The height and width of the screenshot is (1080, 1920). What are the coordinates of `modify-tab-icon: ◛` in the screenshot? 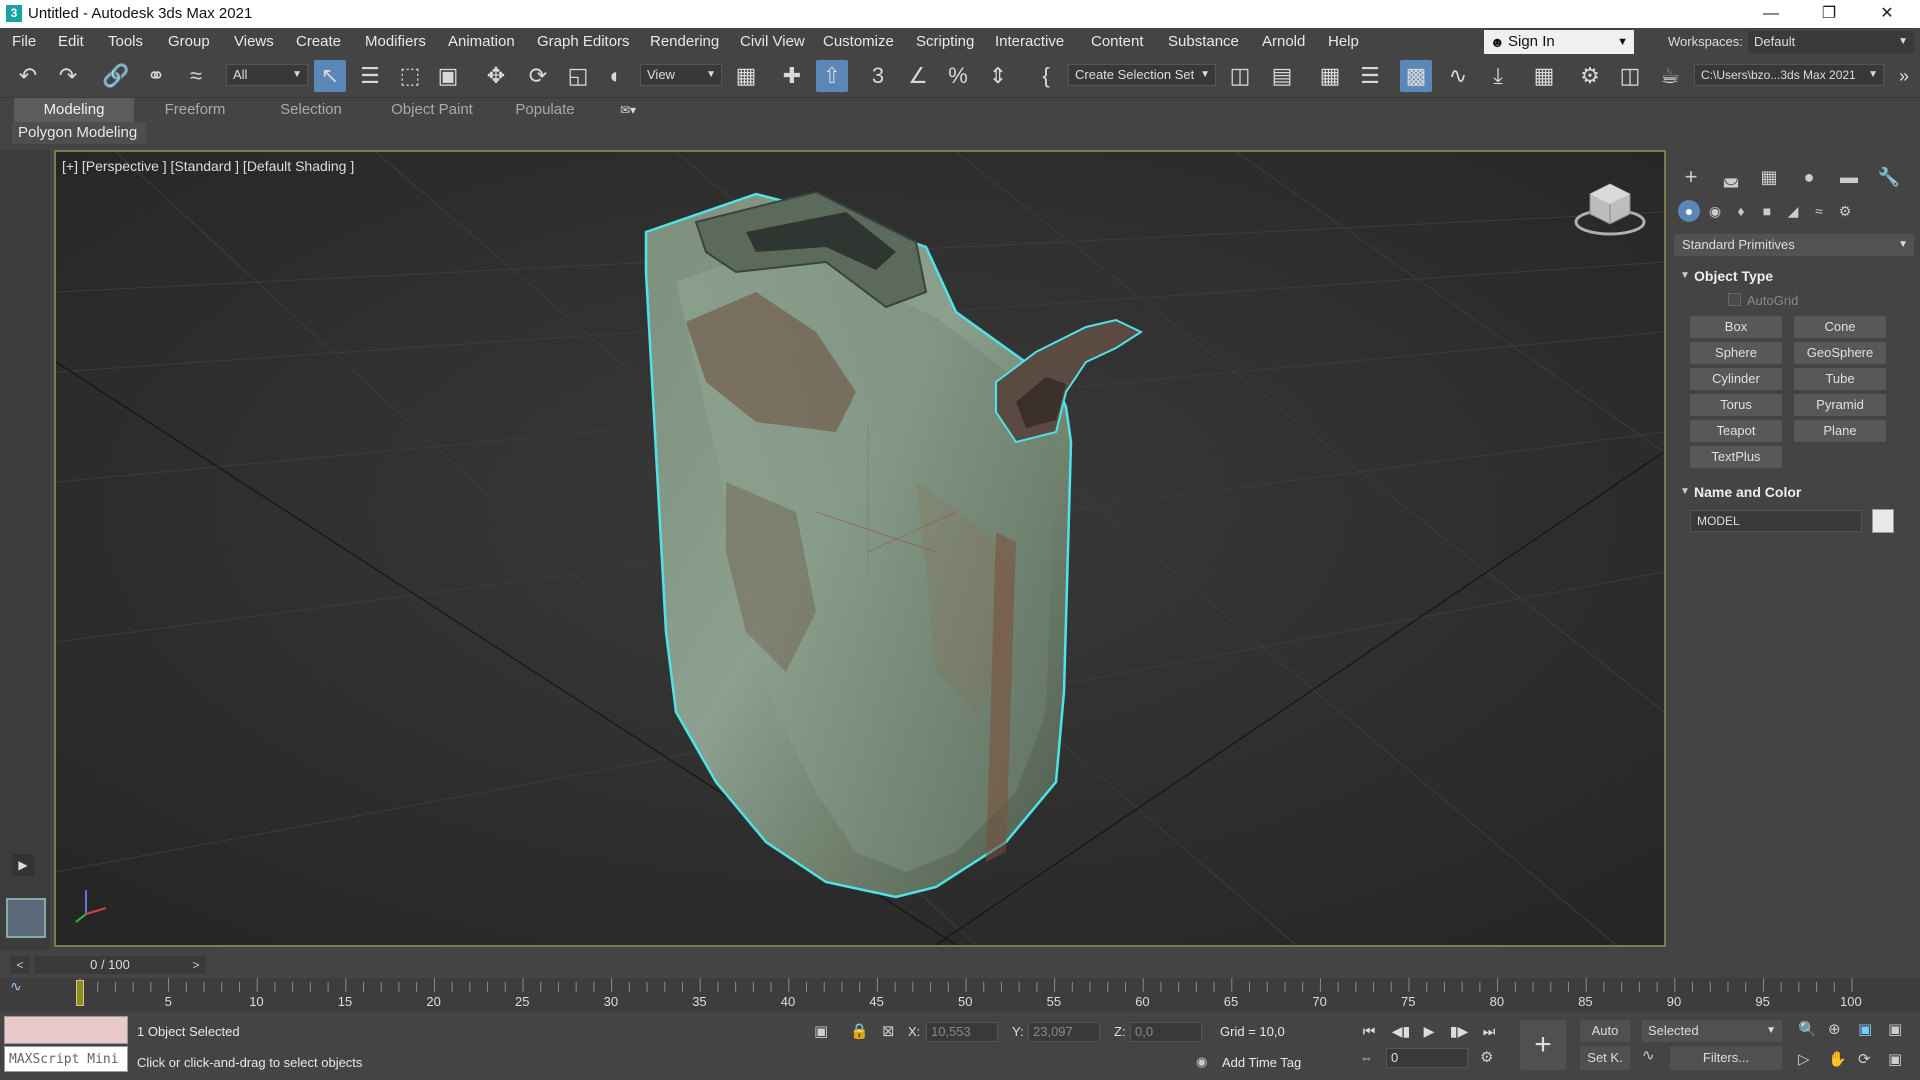 It's located at (1731, 177).